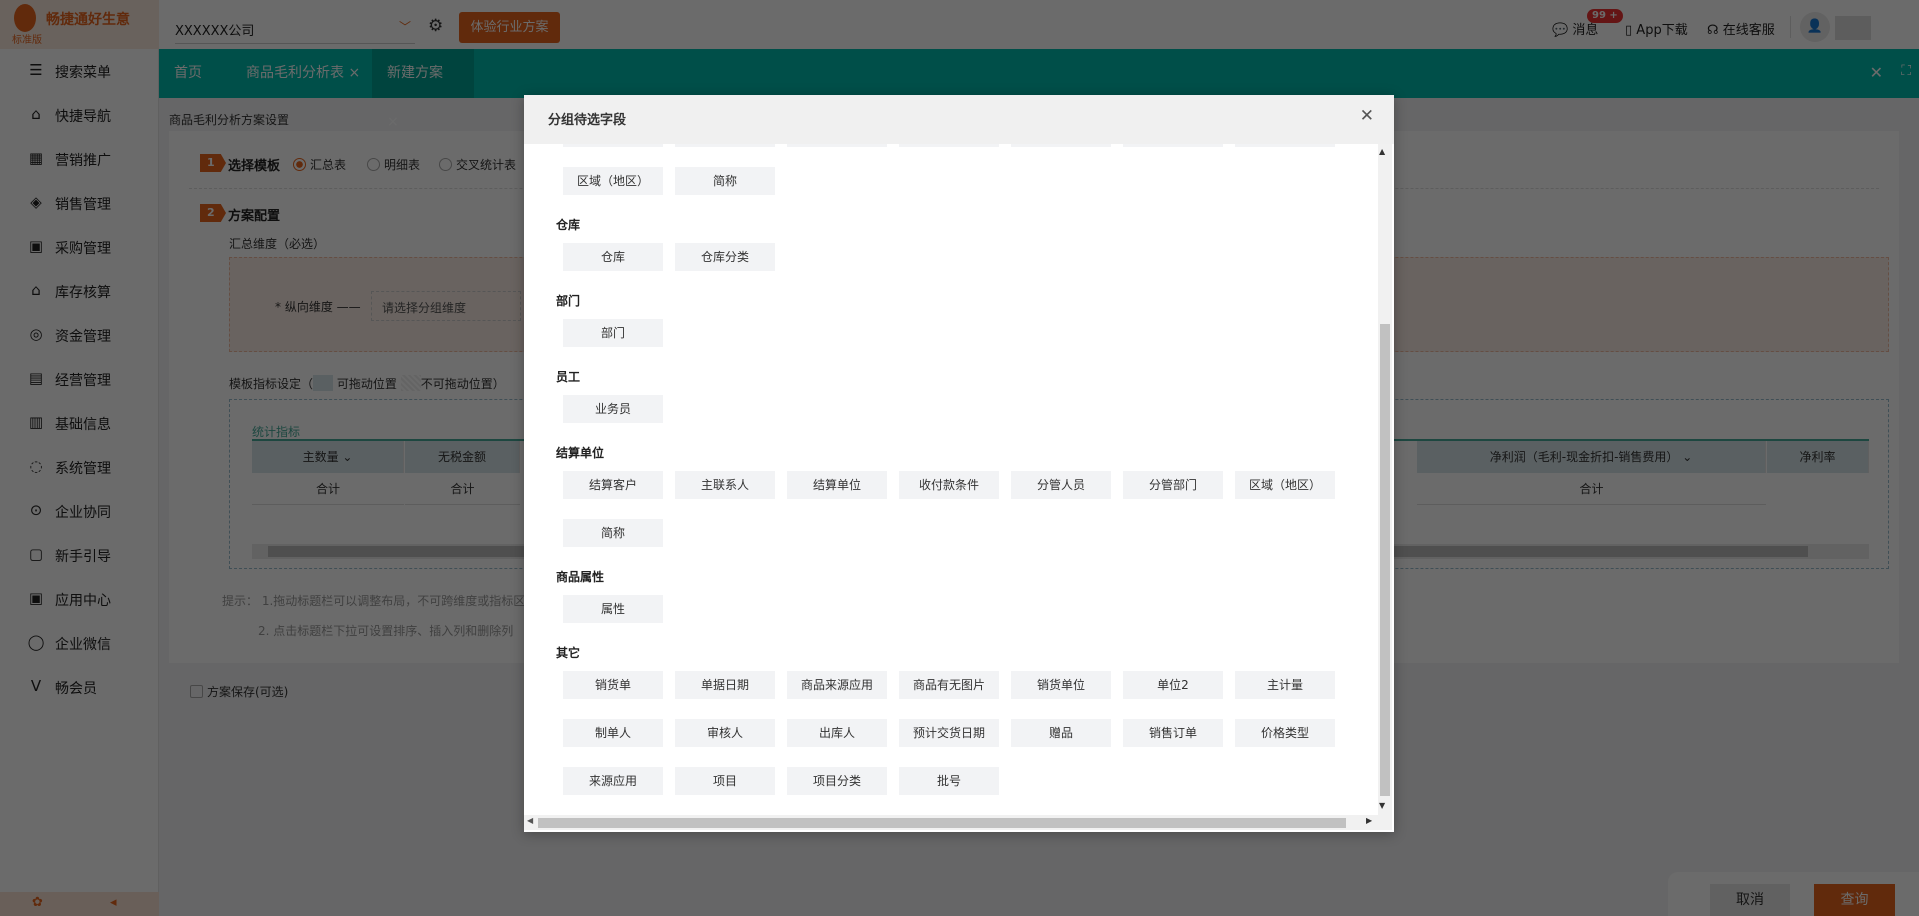  Describe the element at coordinates (79, 643) in the screenshot. I see `sidebar-item: ◯ 企业微信` at that location.